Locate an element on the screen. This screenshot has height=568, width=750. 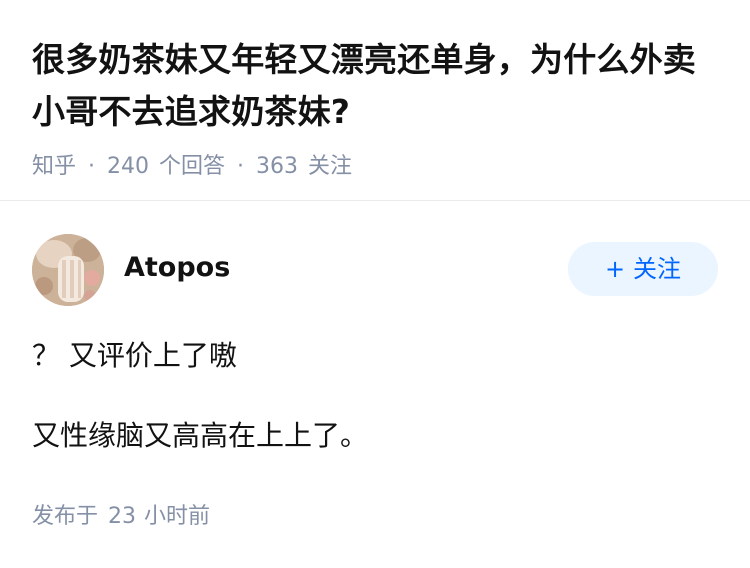
follow-button-label: 关注 is located at coordinates (657, 269).